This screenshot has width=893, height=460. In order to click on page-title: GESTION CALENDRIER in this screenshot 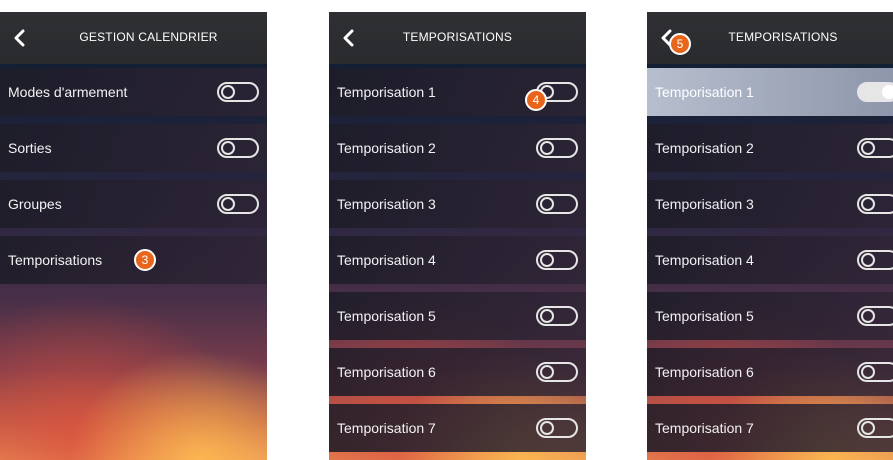, I will do `click(148, 37)`.